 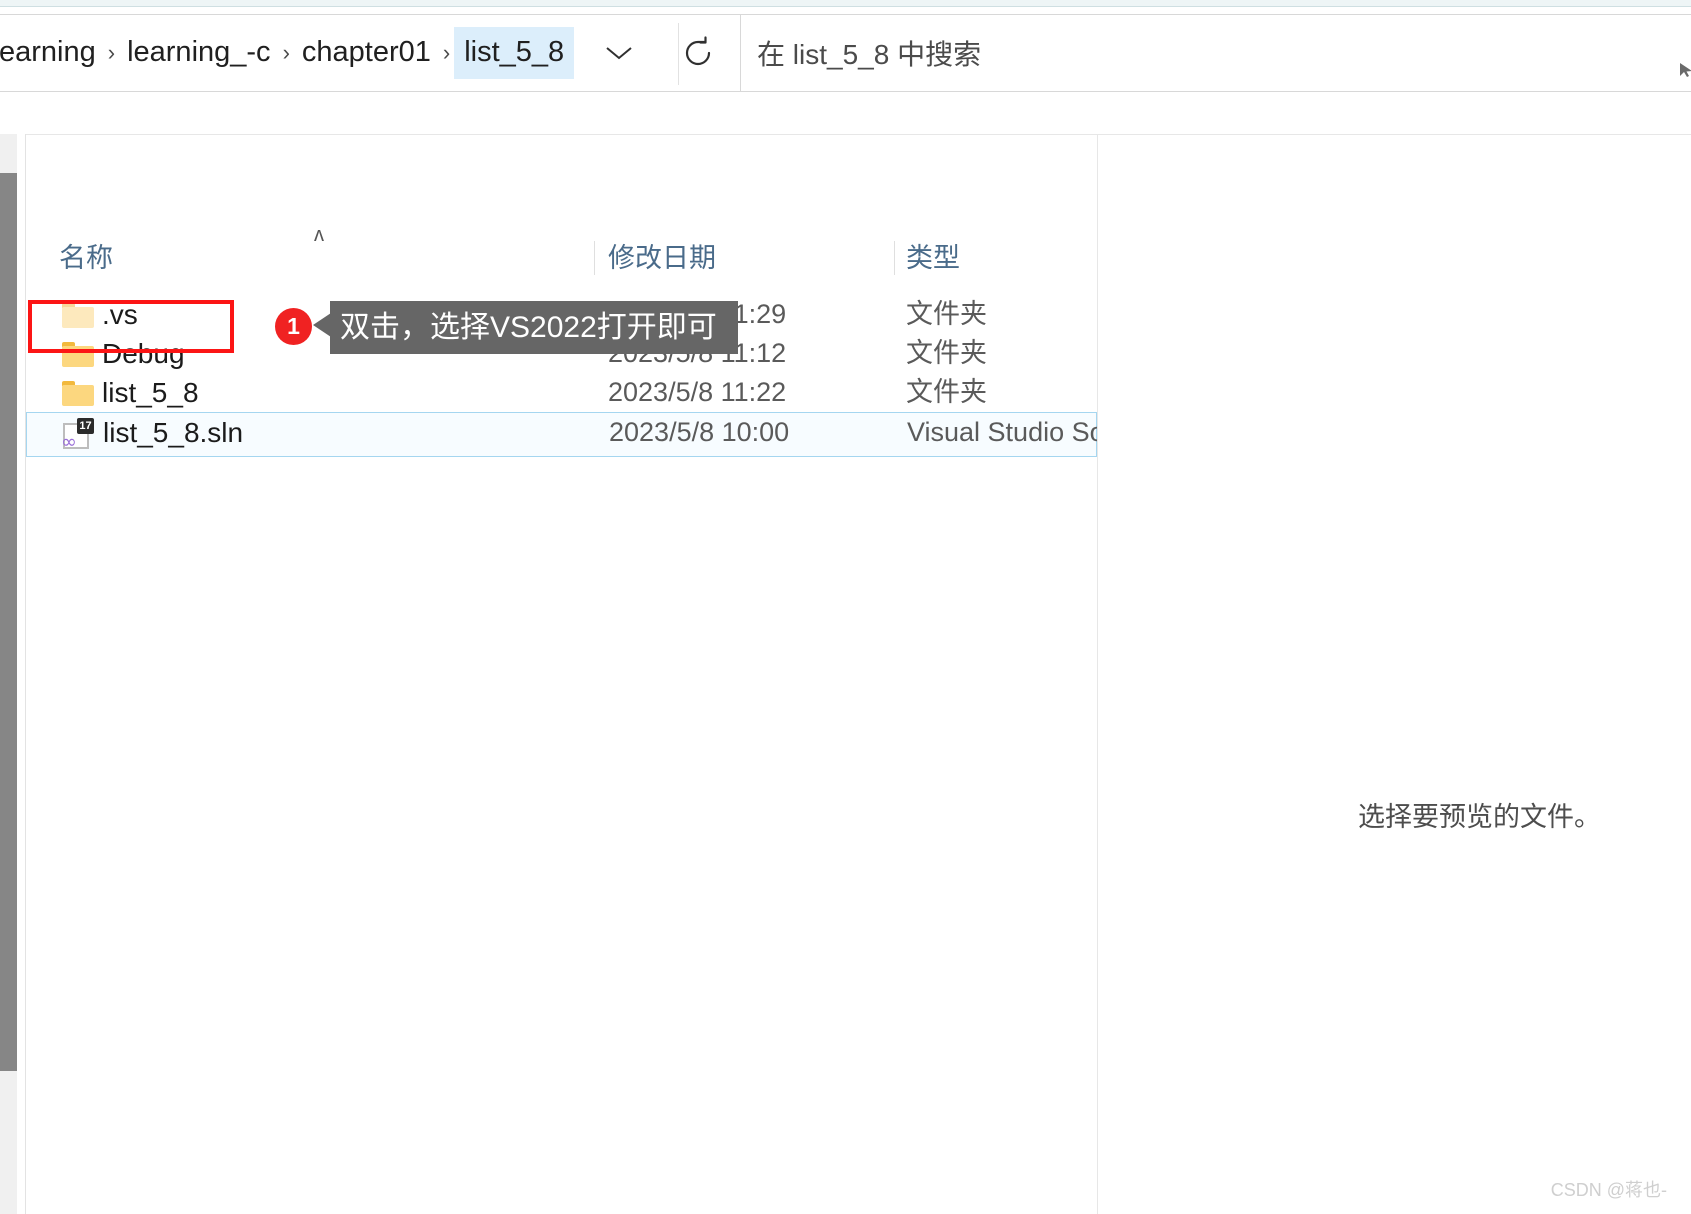 What do you see at coordinates (698, 53) in the screenshot?
I see `refresh-icon` at bounding box center [698, 53].